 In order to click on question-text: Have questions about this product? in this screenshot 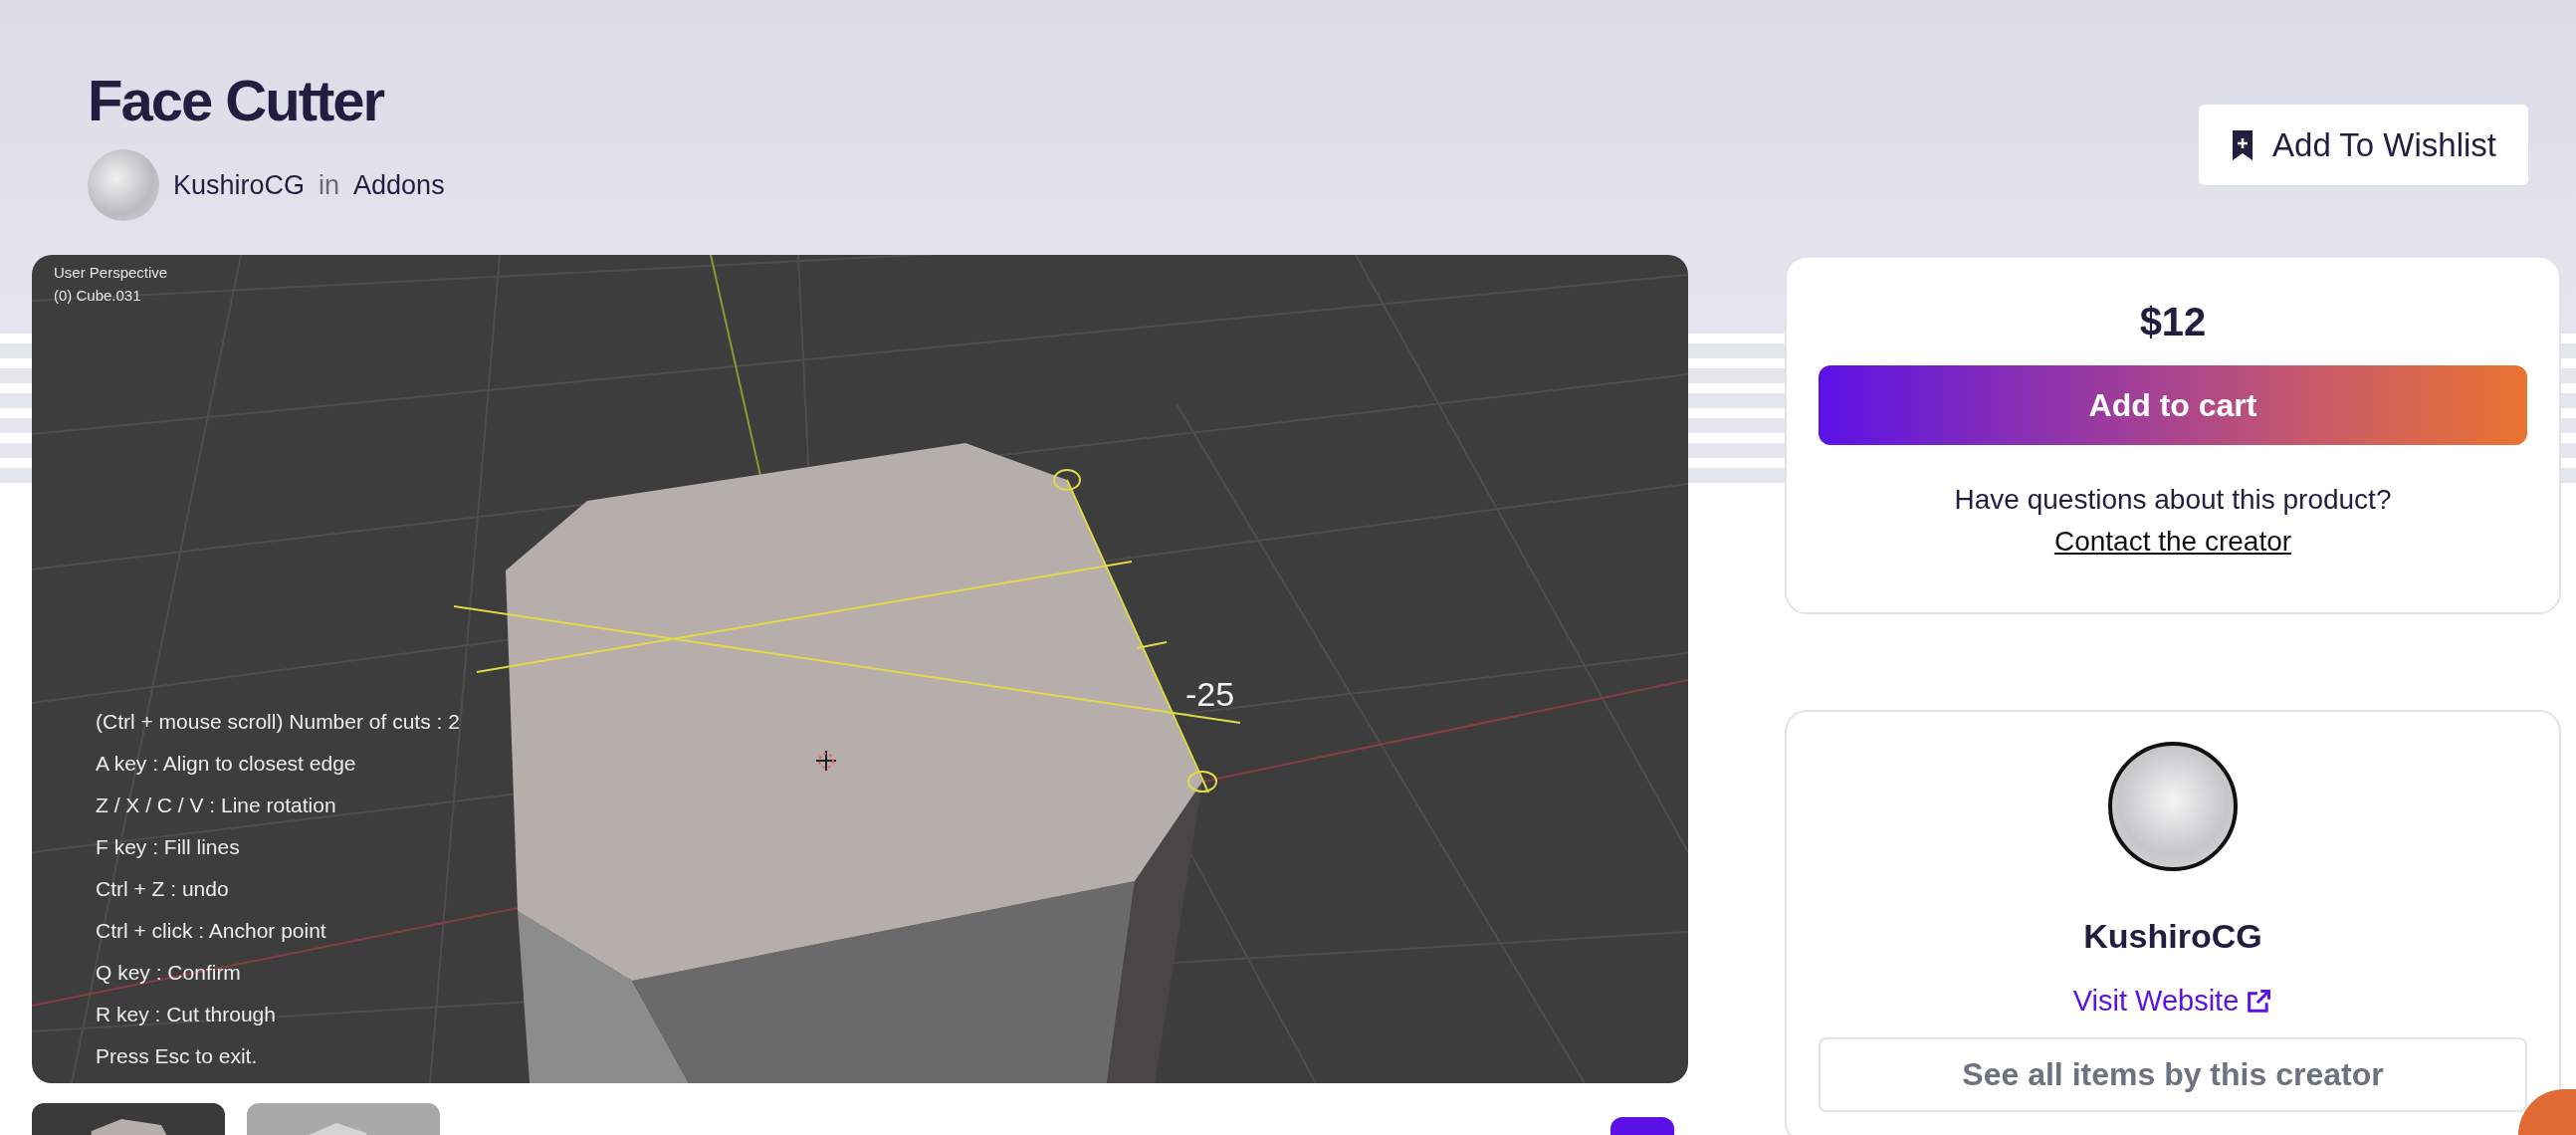, I will do `click(2173, 500)`.